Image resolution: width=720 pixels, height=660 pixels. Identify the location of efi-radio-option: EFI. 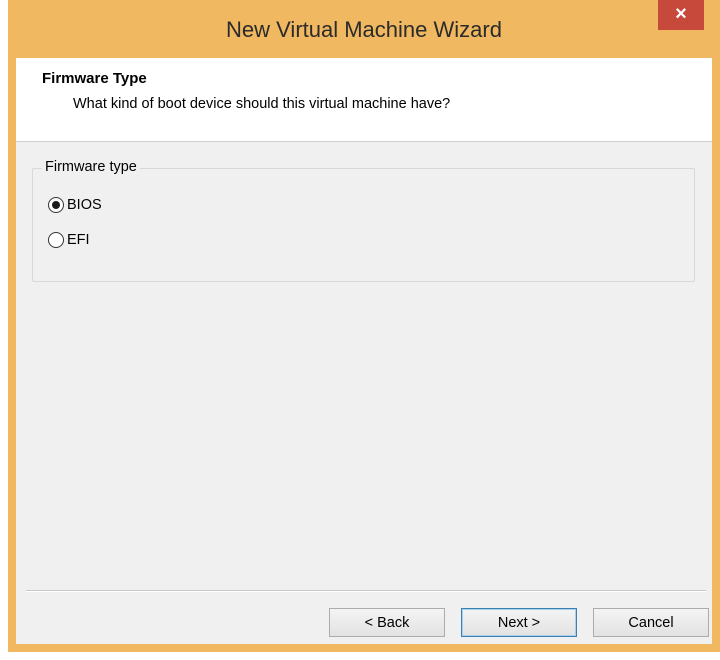
(69, 240).